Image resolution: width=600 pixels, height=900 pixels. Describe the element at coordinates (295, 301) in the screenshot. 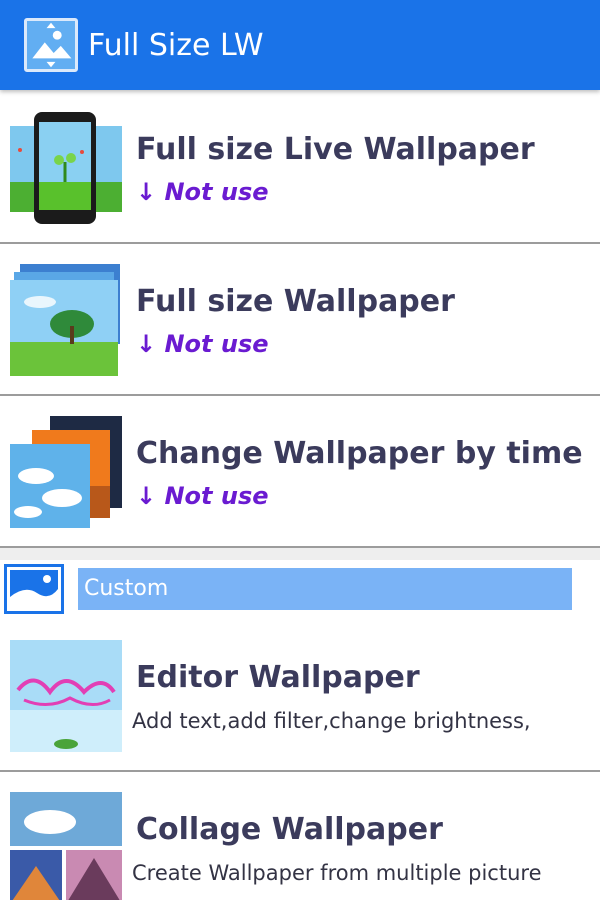

I see `item-title: Full size Wallpaper` at that location.